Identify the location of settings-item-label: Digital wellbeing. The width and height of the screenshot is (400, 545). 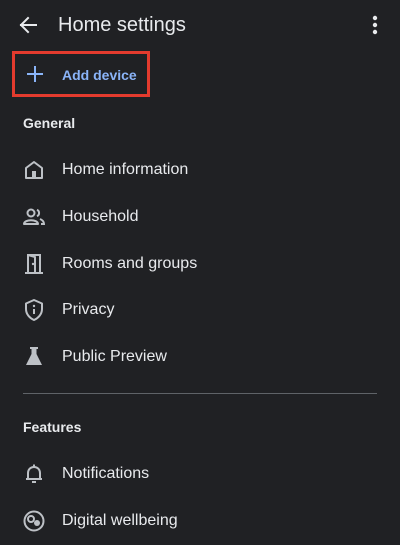
(120, 520).